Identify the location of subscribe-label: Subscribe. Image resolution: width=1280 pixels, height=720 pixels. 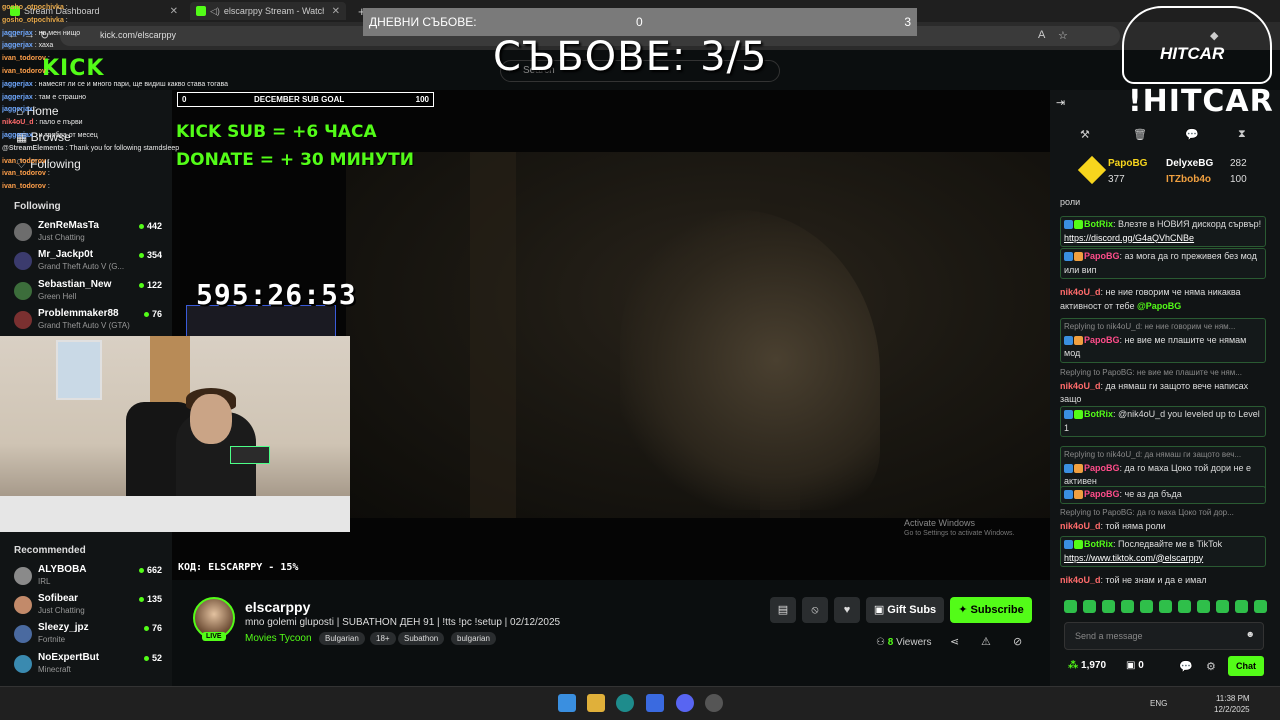
(997, 610).